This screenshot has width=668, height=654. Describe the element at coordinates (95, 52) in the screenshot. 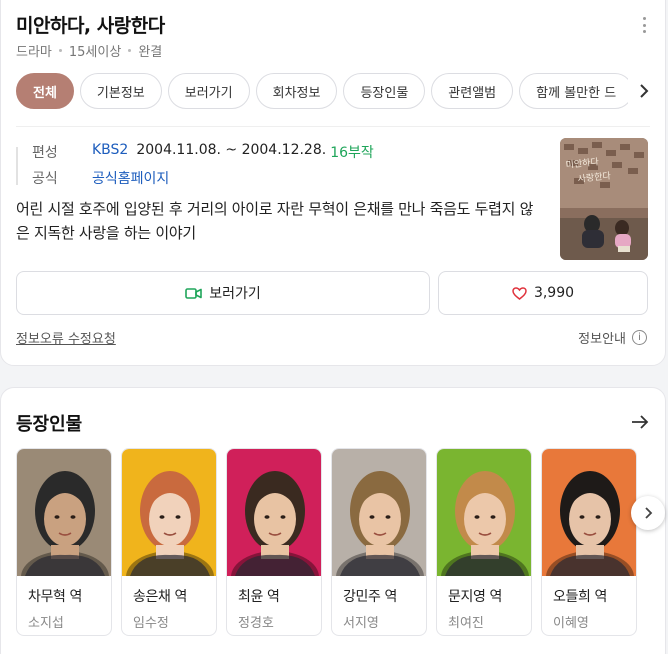

I see `meta-rating: 15세이상` at that location.